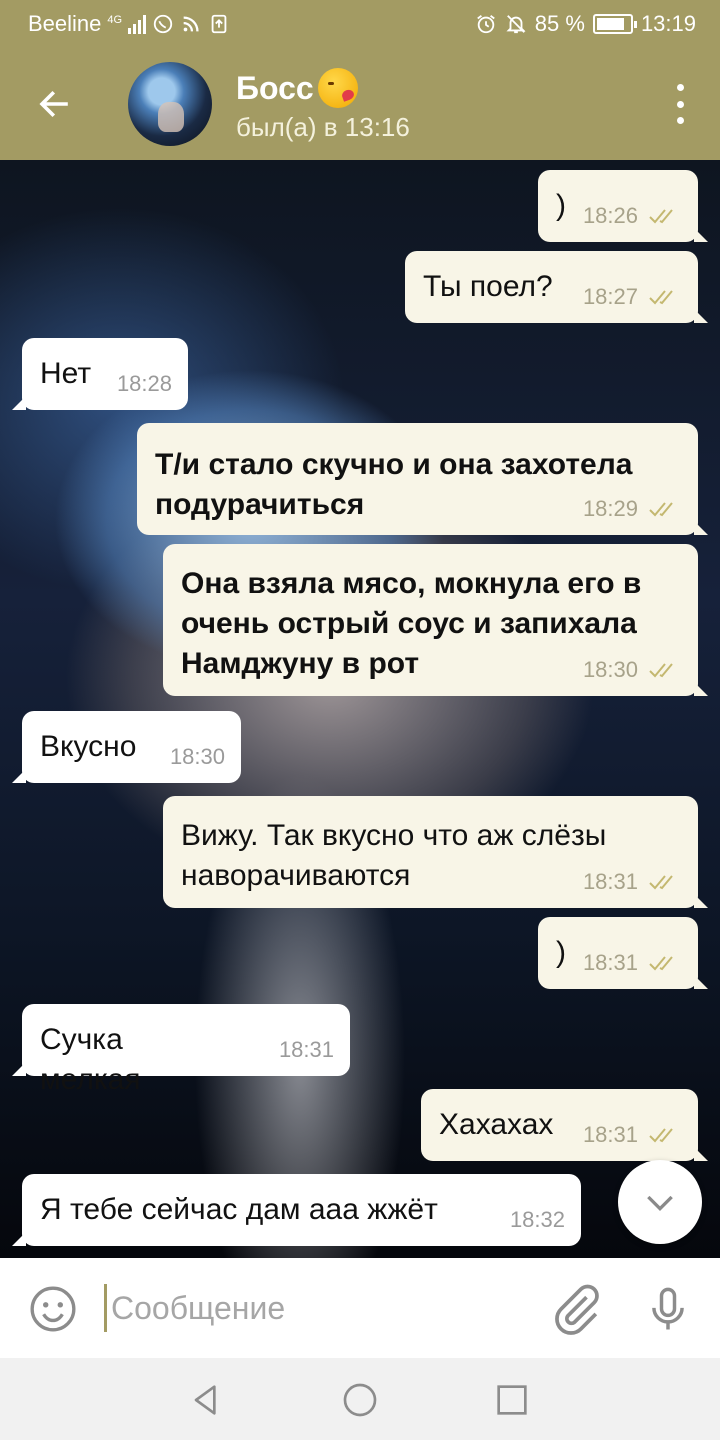 The height and width of the screenshot is (1440, 720). I want to click on chat-header: Босс был(а) в 13:16, so click(360, 104).